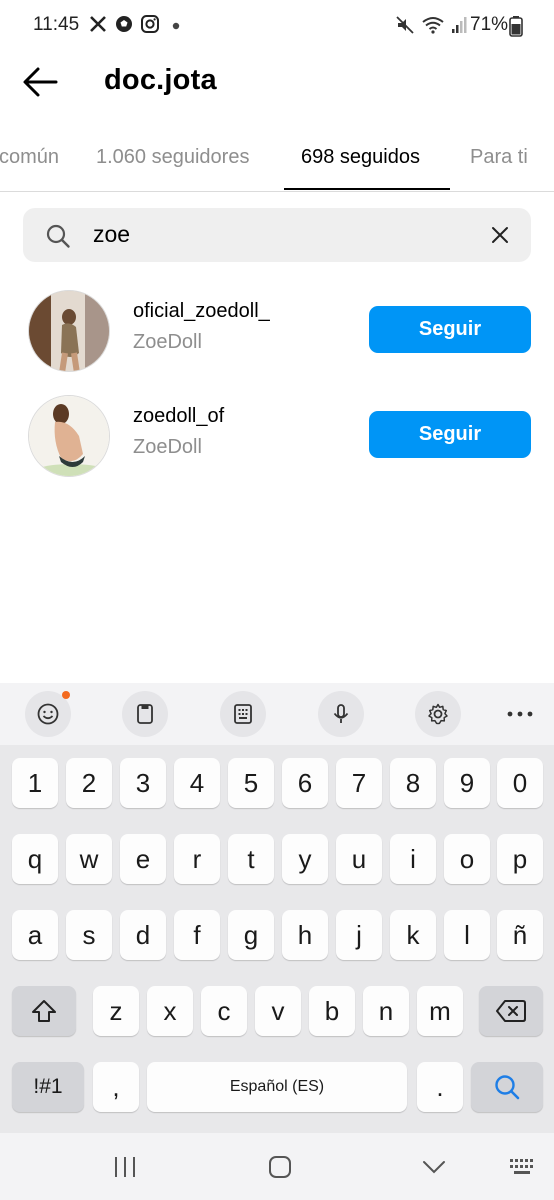 The width and height of the screenshot is (554, 1200). I want to click on symbols-key: !#1, so click(48, 1087).